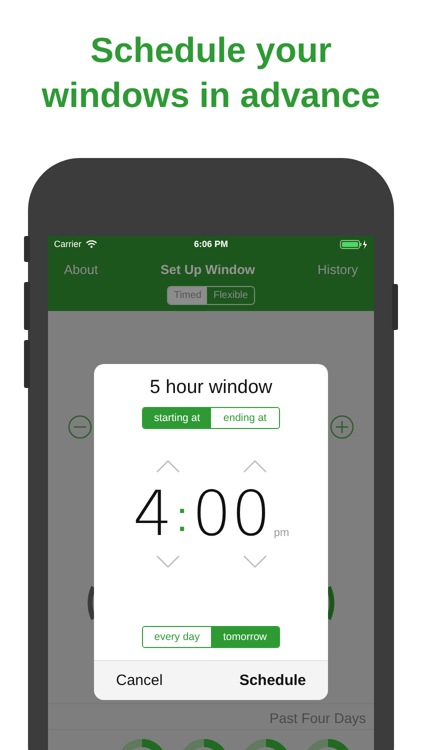 This screenshot has height=750, width=422. I want to click on minute-value: 00, so click(231, 514).